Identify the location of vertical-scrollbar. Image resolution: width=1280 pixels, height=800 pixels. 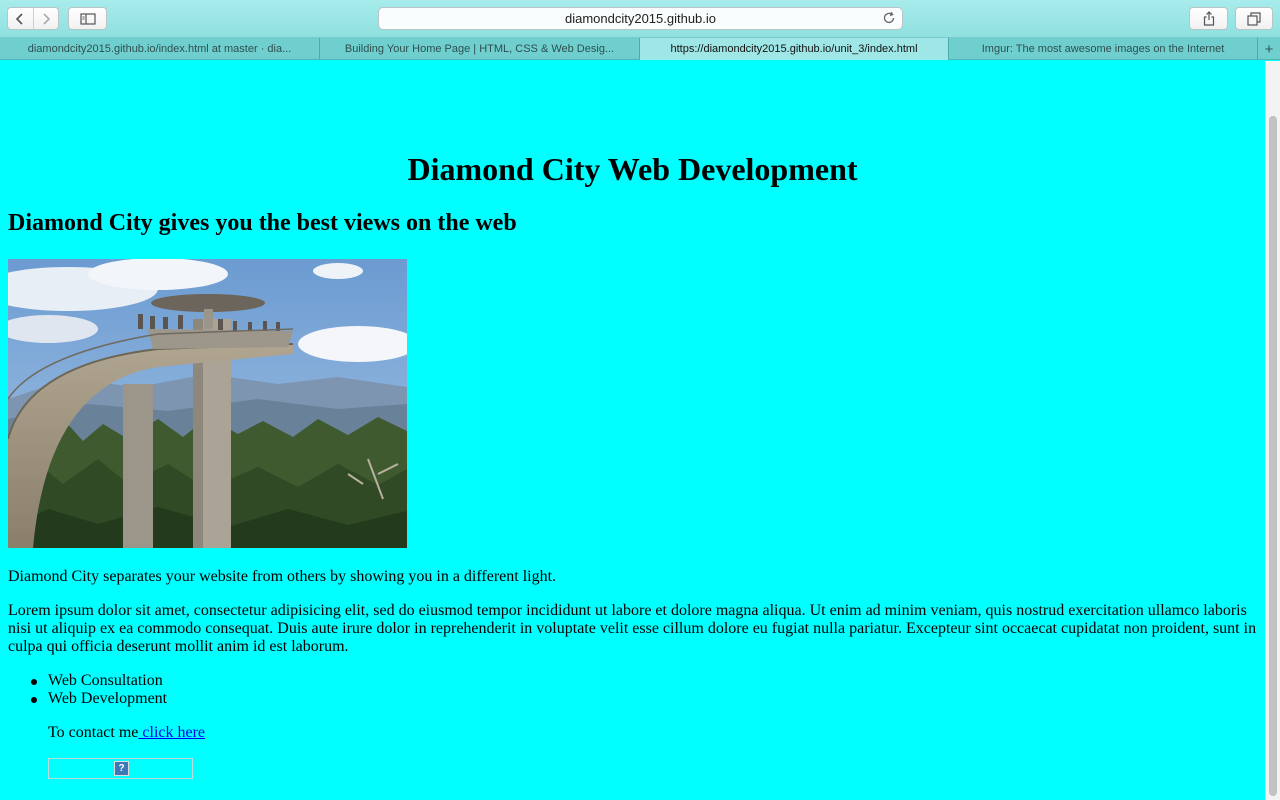
(1272, 430).